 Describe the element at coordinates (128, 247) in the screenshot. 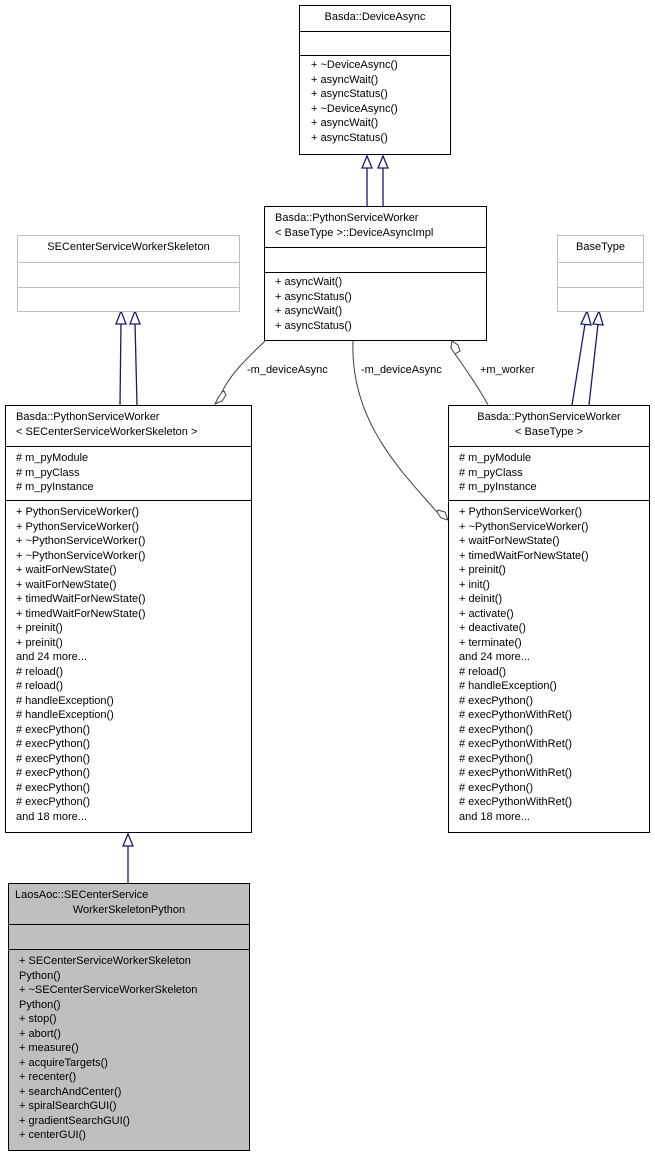

I see `class-title: SECenterServiceWorkerSkeleton` at that location.